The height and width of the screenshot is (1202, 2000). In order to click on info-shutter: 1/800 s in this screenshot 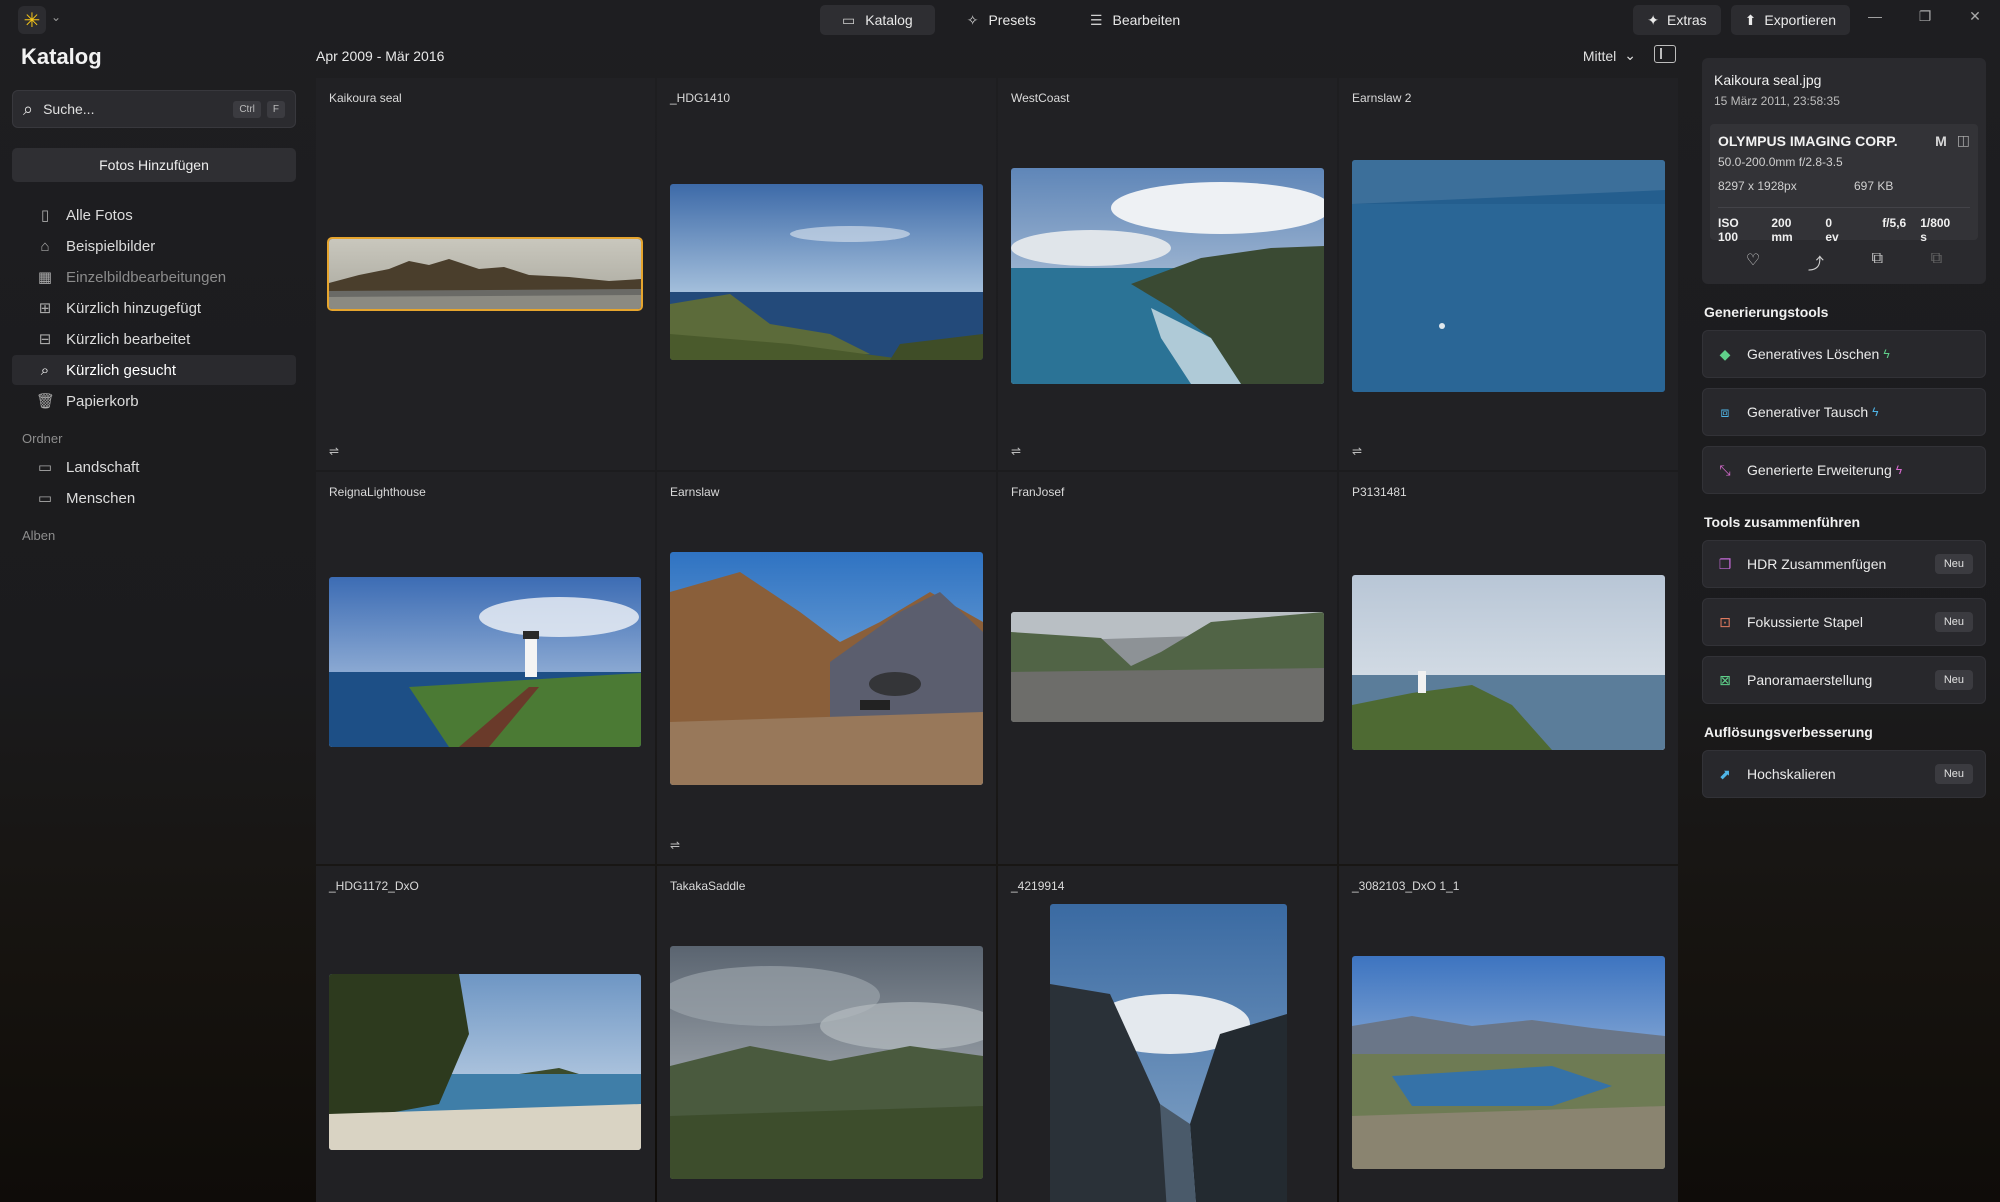, I will do `click(1935, 230)`.